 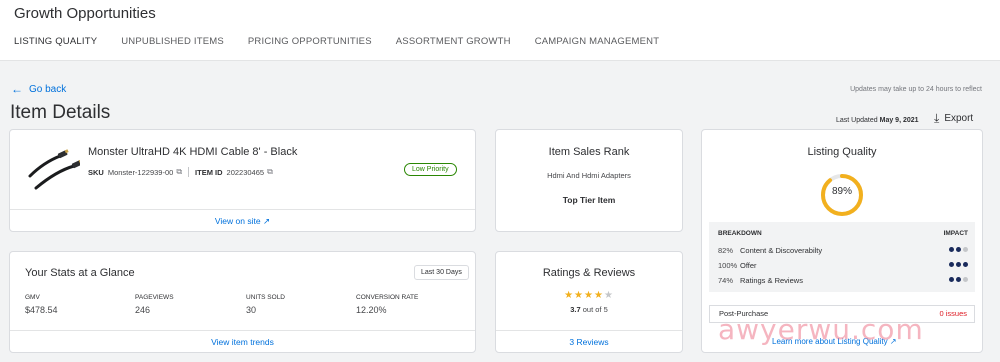 What do you see at coordinates (60, 112) in the screenshot?
I see `item-details-title: Item Details` at bounding box center [60, 112].